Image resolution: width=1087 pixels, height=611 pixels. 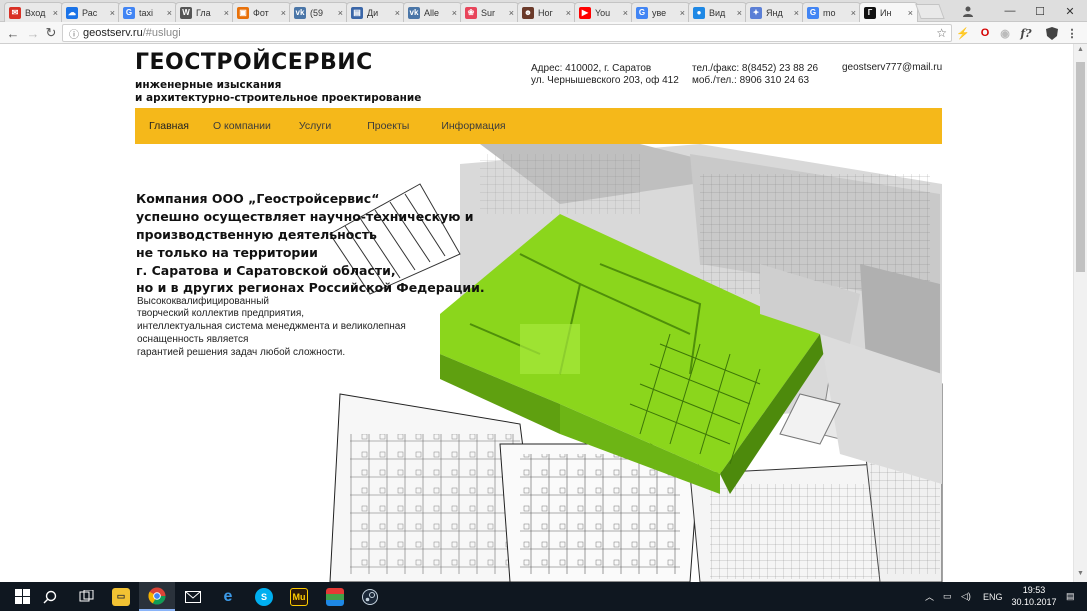 I want to click on scroll-up-arrow-icon: ▲, so click(x=1080, y=49).